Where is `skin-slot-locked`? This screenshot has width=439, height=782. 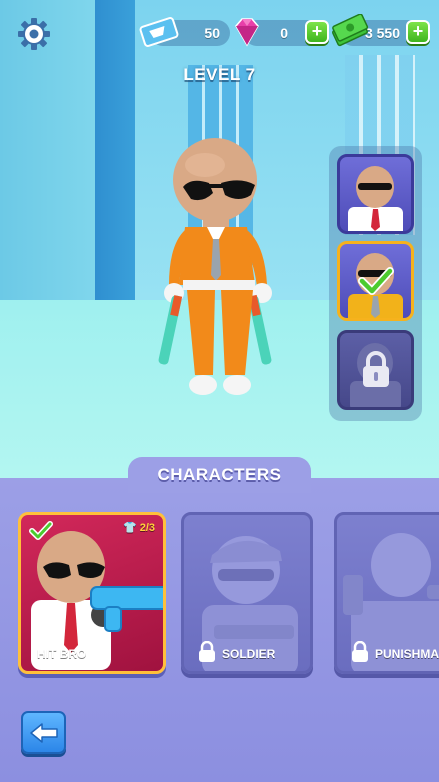 skin-slot-locked is located at coordinates (375, 370).